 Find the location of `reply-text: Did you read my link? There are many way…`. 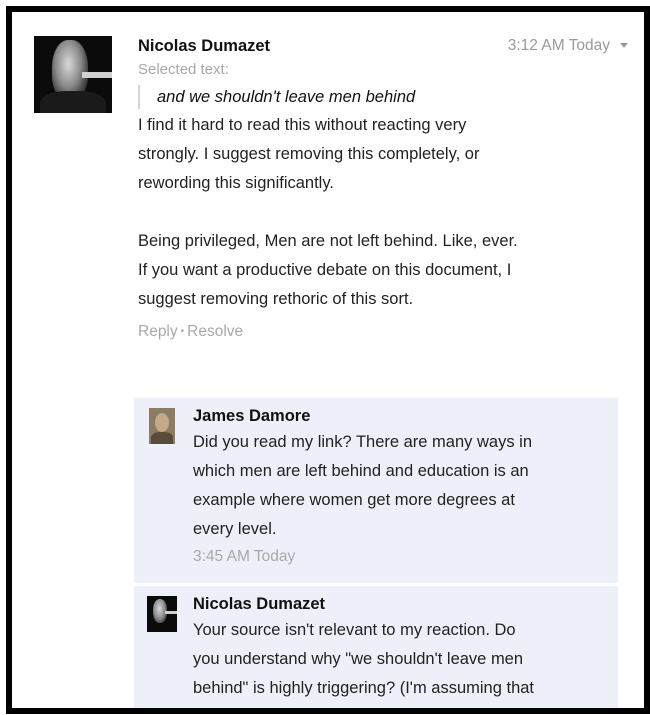

reply-text: Did you read my link? There are many way… is located at coordinates (398, 486).